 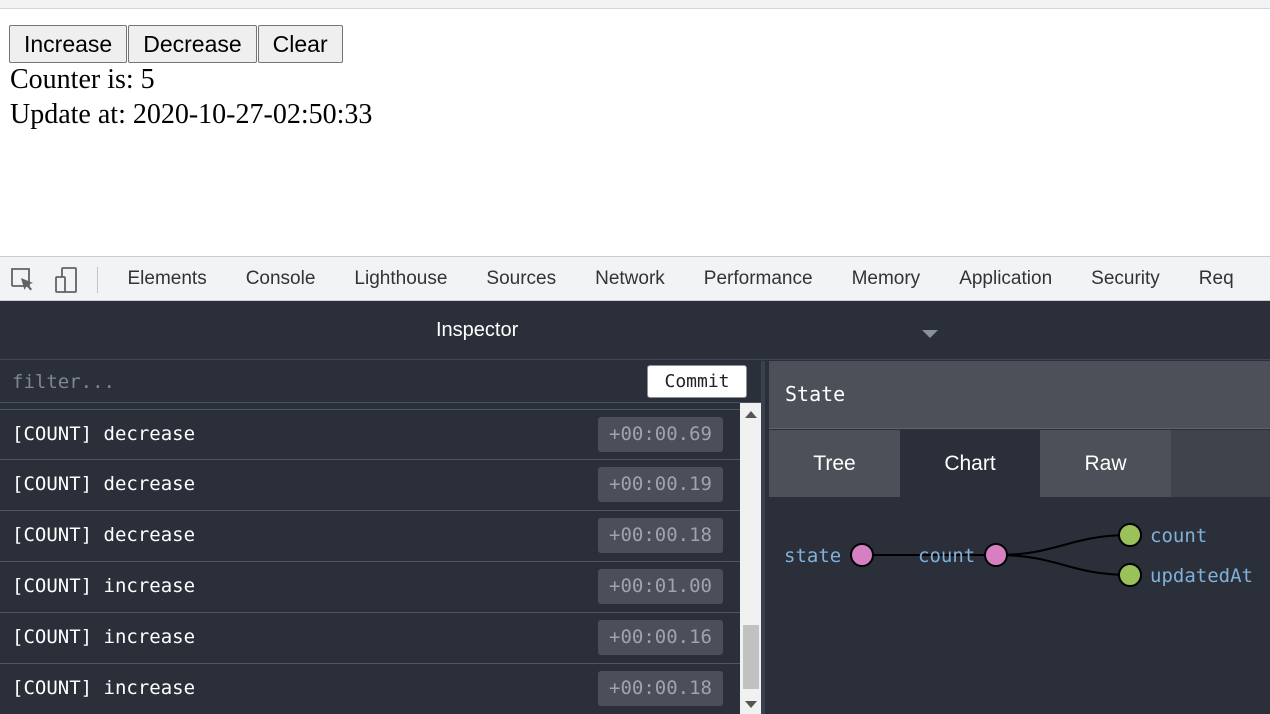 What do you see at coordinates (660, 434) in the screenshot?
I see `action-time-badge: +00:00.69` at bounding box center [660, 434].